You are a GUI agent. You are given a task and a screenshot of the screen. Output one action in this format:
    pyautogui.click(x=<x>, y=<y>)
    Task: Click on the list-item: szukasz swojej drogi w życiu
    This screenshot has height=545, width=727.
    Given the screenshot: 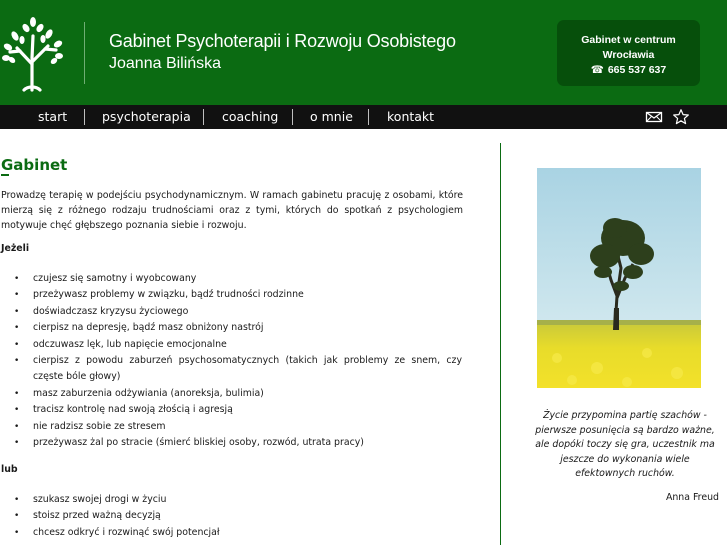 What is the action you would take?
    pyautogui.click(x=231, y=500)
    